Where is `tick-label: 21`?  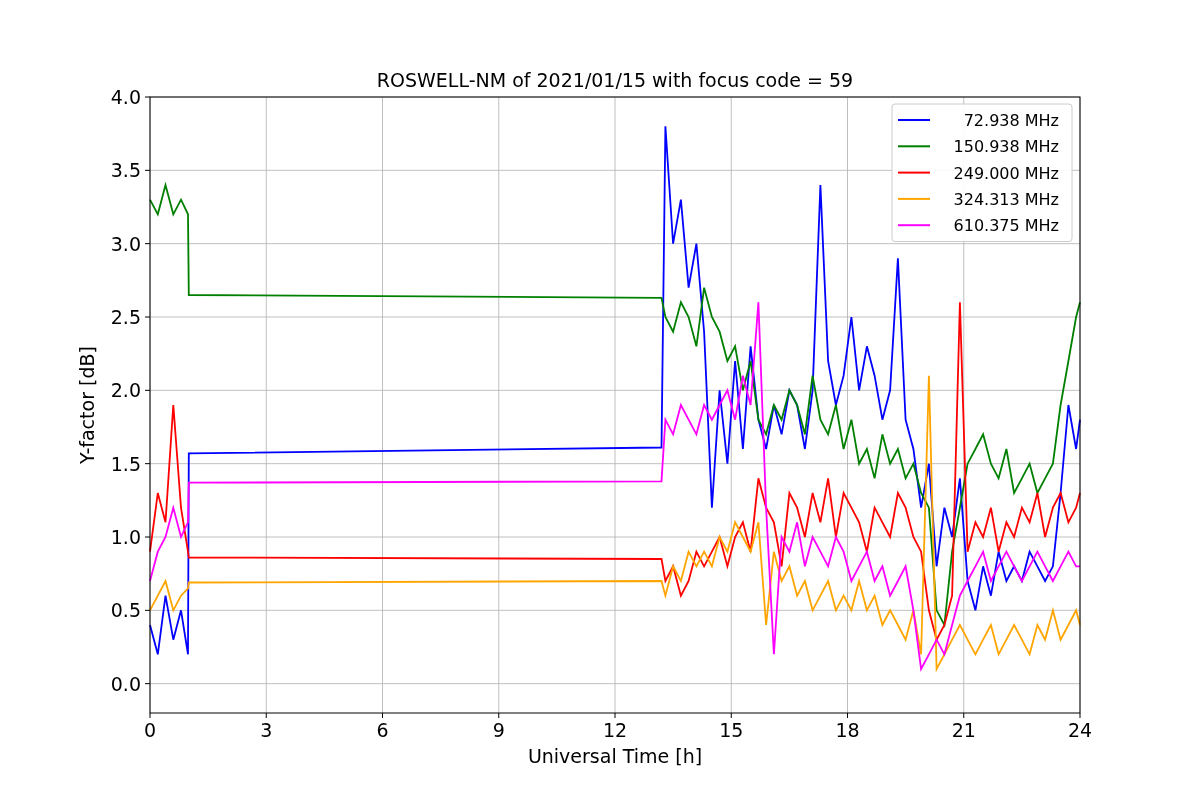
tick-label: 21 is located at coordinates (963, 730).